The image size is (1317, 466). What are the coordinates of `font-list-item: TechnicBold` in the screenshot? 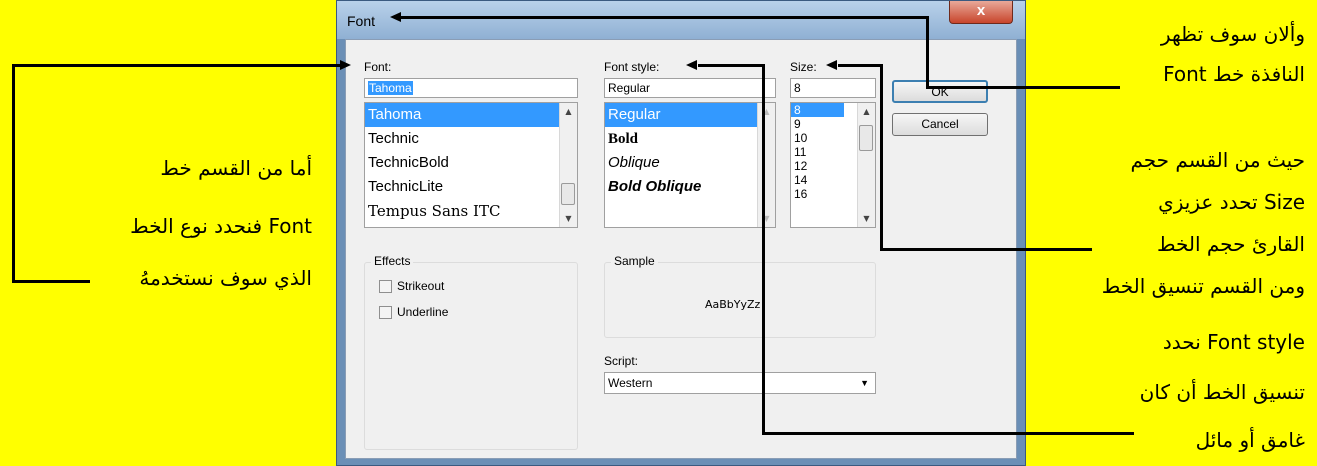 It's located at (471, 163).